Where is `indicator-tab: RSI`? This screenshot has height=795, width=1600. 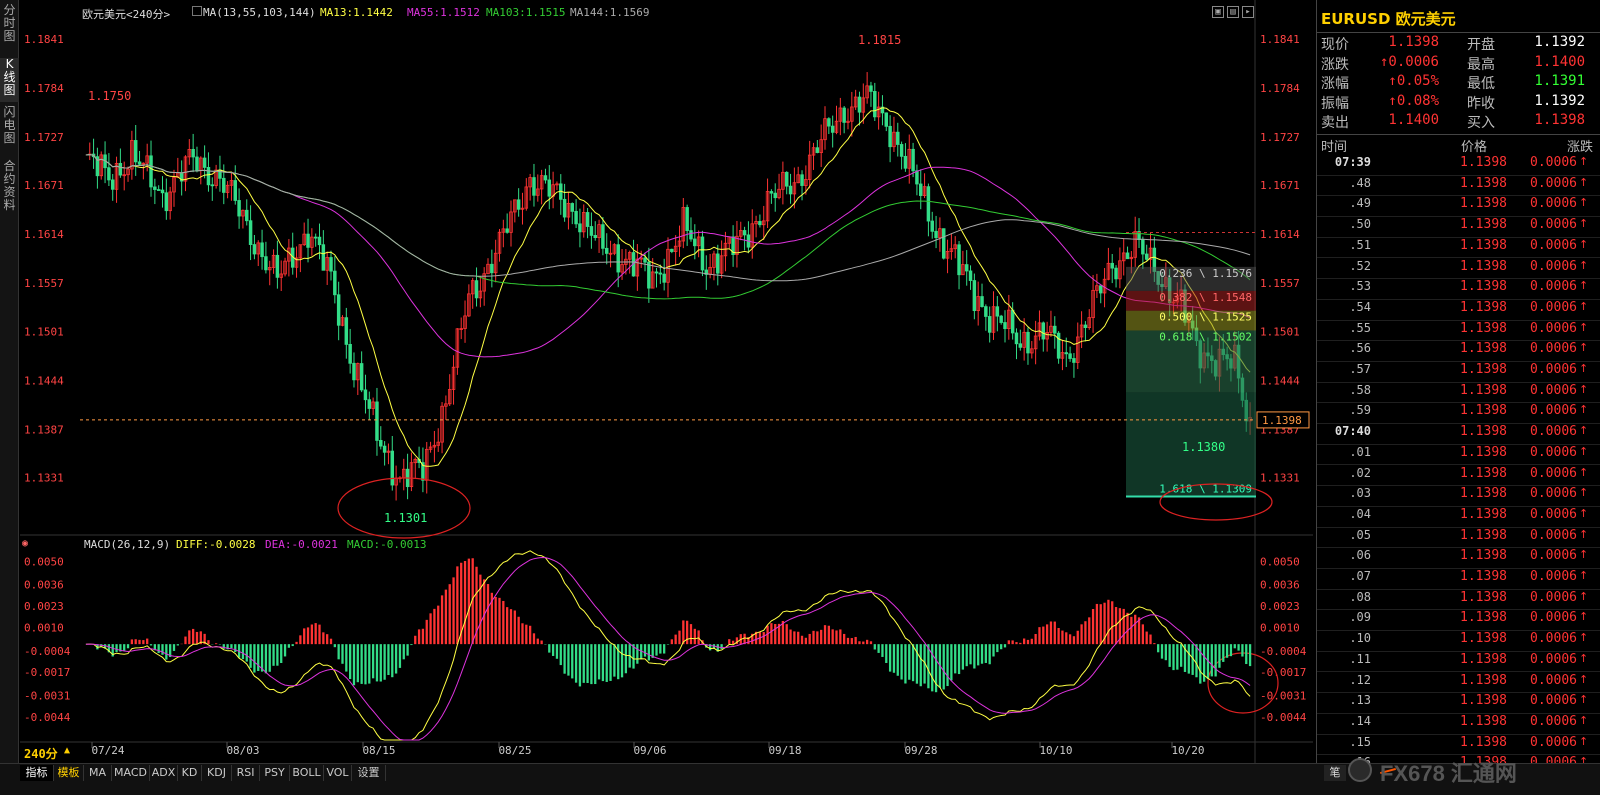
indicator-tab: RSI is located at coordinates (246, 773).